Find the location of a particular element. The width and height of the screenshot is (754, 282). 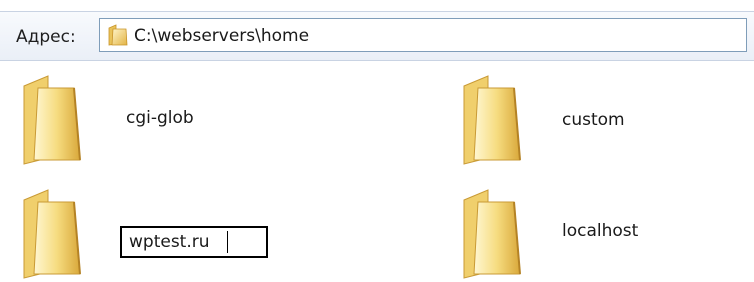

rename-input-value: wptest.ru is located at coordinates (169, 242).